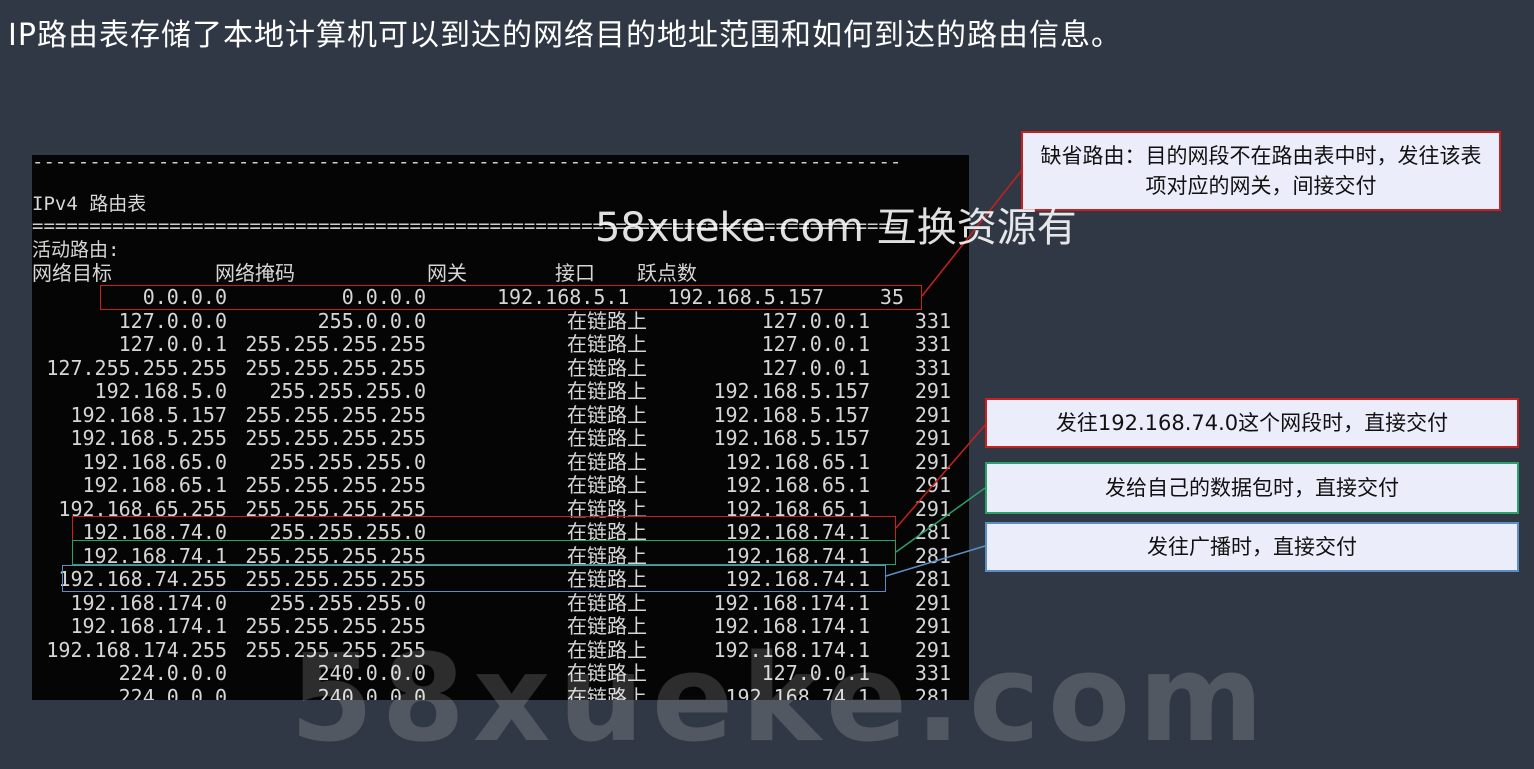 The height and width of the screenshot is (769, 1534). Describe the element at coordinates (1252, 488) in the screenshot. I see `self-packet-callout: 发给自己的数据包时，直接交付` at that location.